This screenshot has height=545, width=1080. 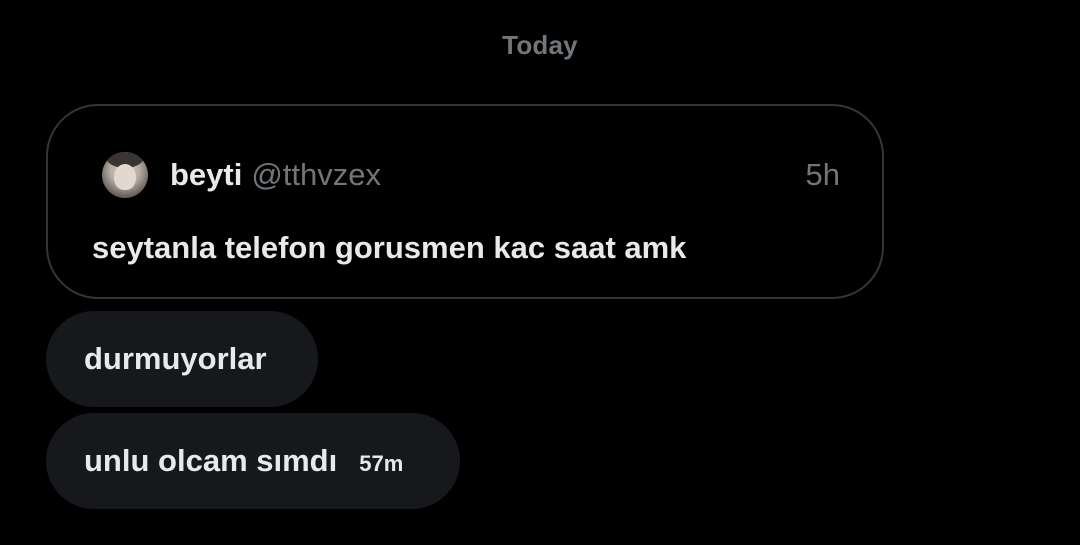 What do you see at coordinates (316, 175) in the screenshot?
I see `author-handle: @tthvzex` at bounding box center [316, 175].